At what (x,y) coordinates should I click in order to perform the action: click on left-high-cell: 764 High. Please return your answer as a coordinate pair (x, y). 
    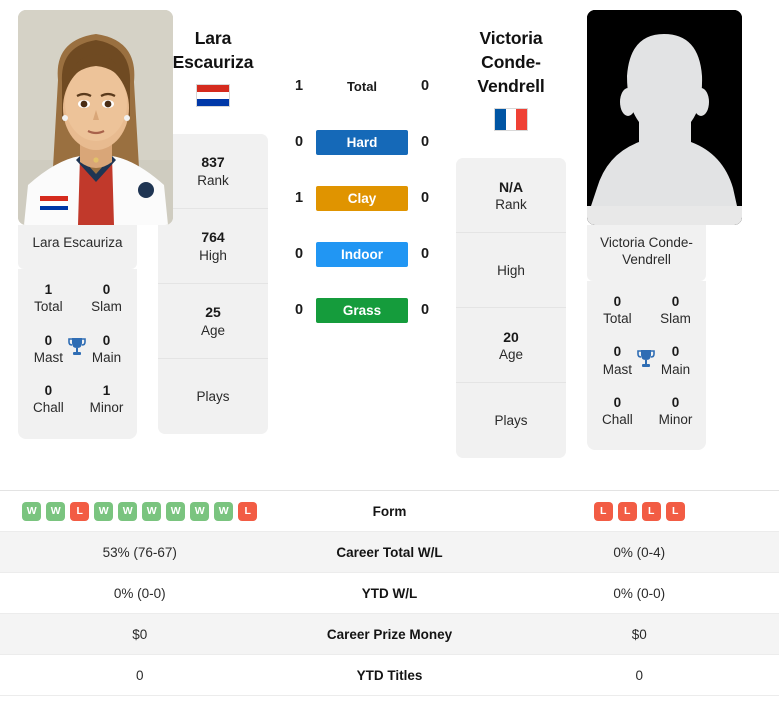
    Looking at the image, I should click on (213, 247).